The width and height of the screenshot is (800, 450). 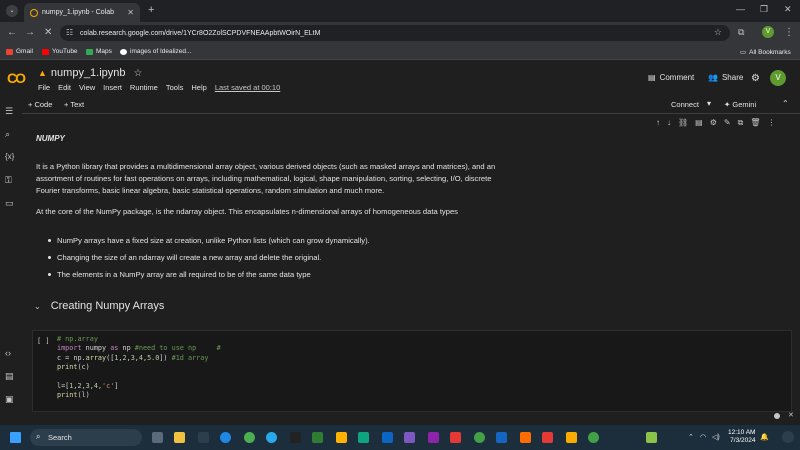 I want to click on delete-trash-icon: 🗑, so click(x=755, y=123).